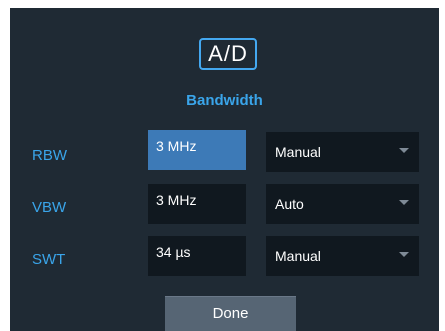 This screenshot has height=331, width=445. What do you see at coordinates (230, 313) in the screenshot?
I see `done-button: Done` at bounding box center [230, 313].